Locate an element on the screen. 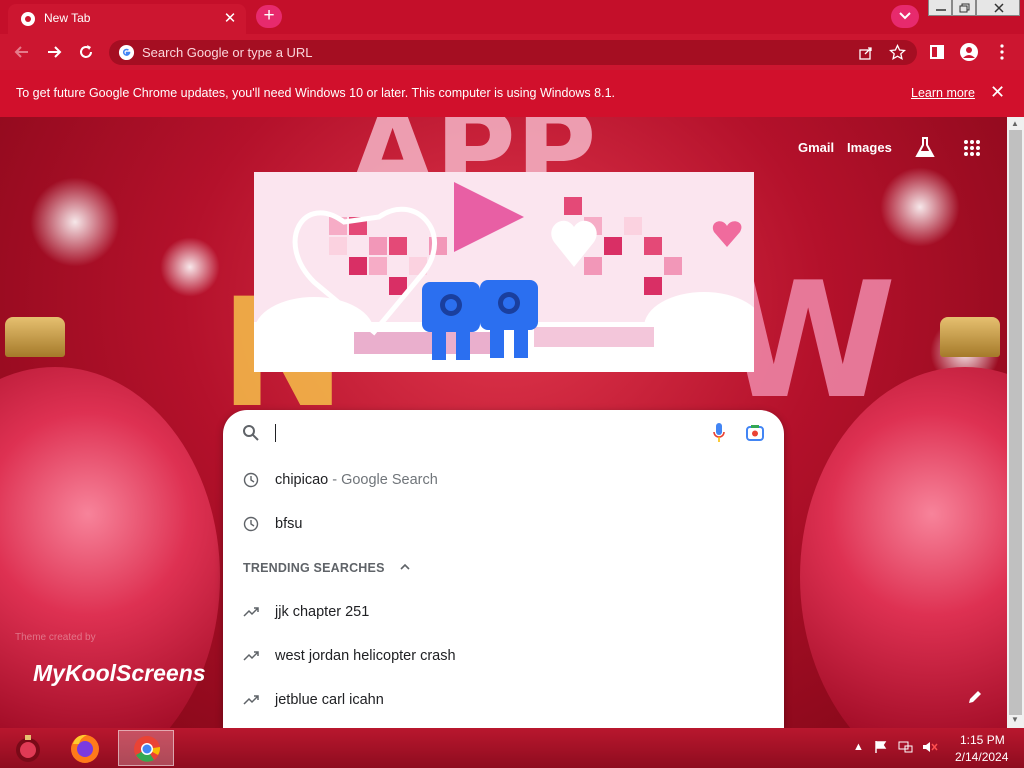 This screenshot has width=1024, height=768. suggestion-item: chipicao - Google Search is located at coordinates (503, 480).